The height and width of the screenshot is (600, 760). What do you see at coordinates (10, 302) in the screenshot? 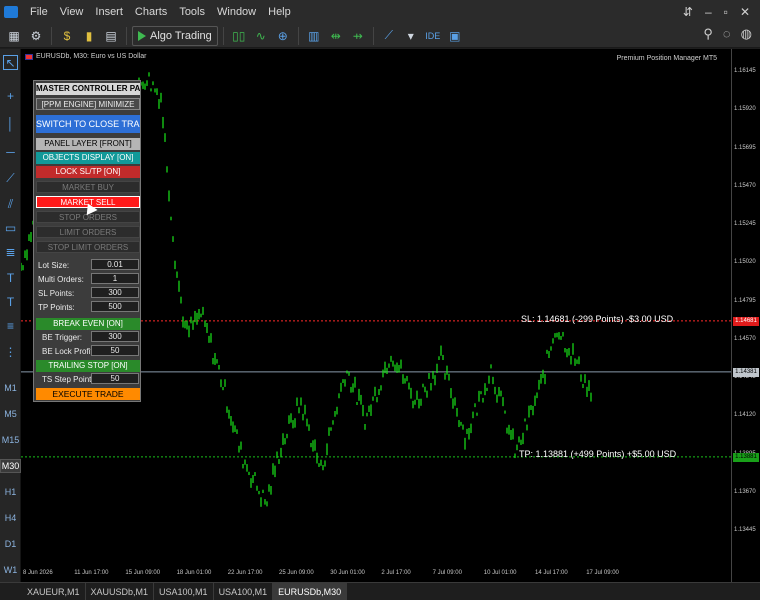
I see `label-tool-icon: T` at bounding box center [10, 302].